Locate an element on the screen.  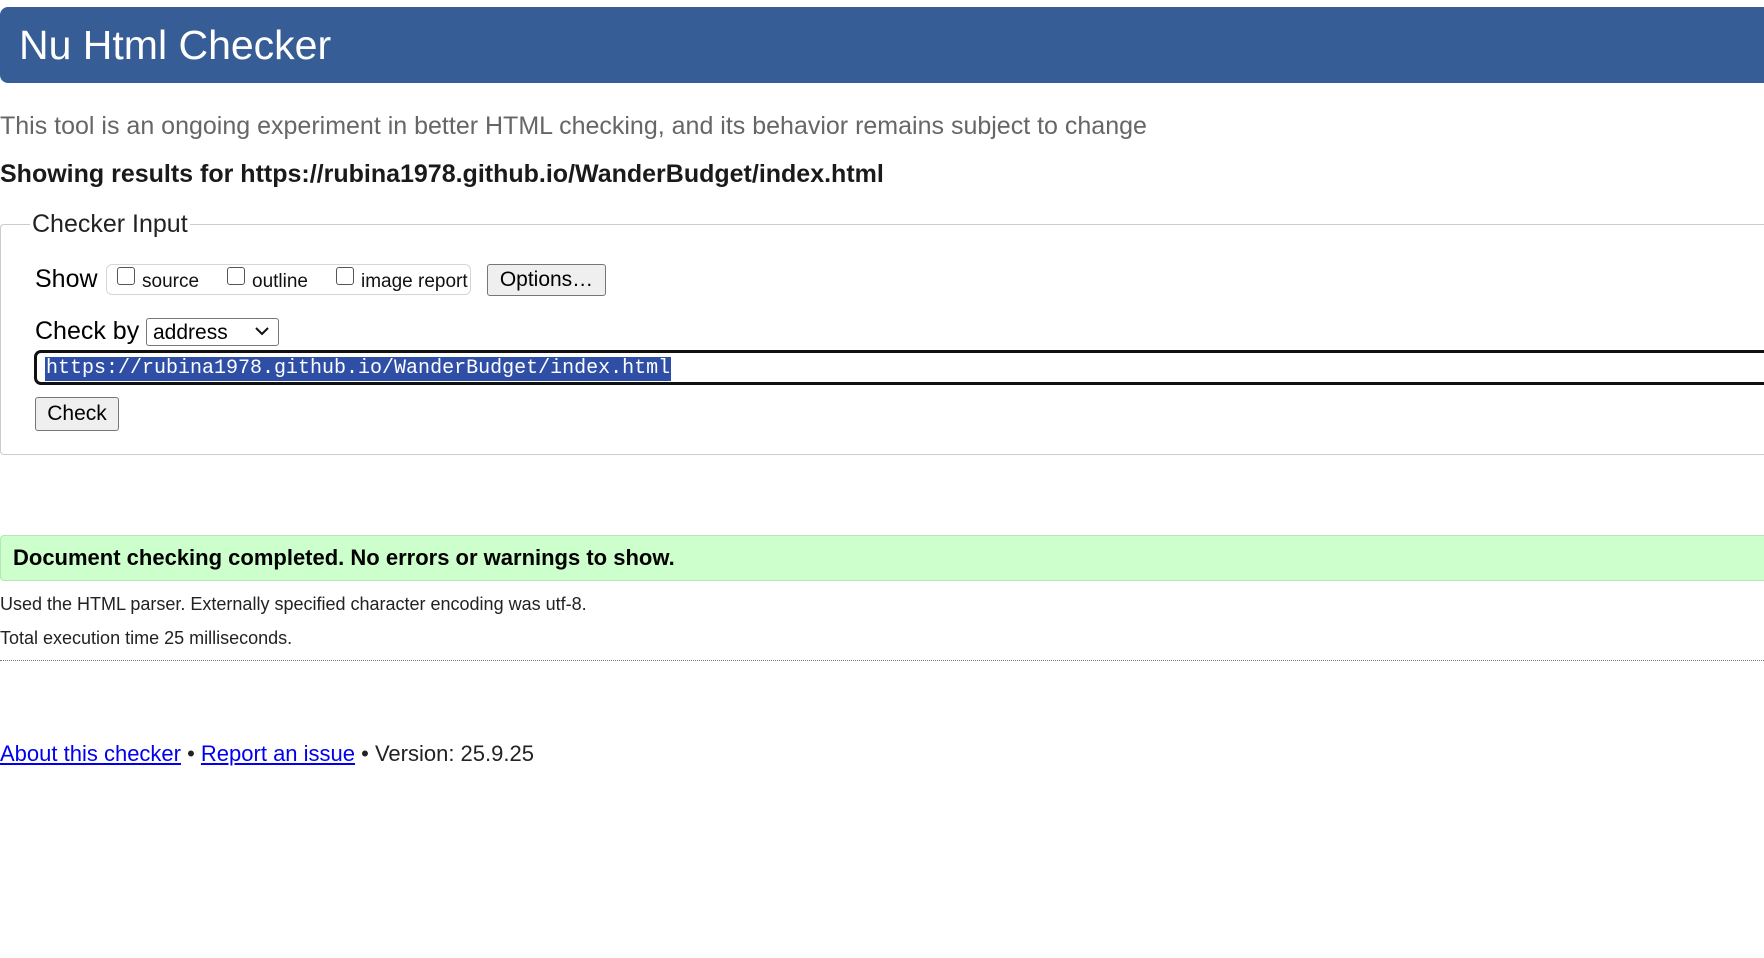
check-by-select-value: address is located at coordinates (190, 332).